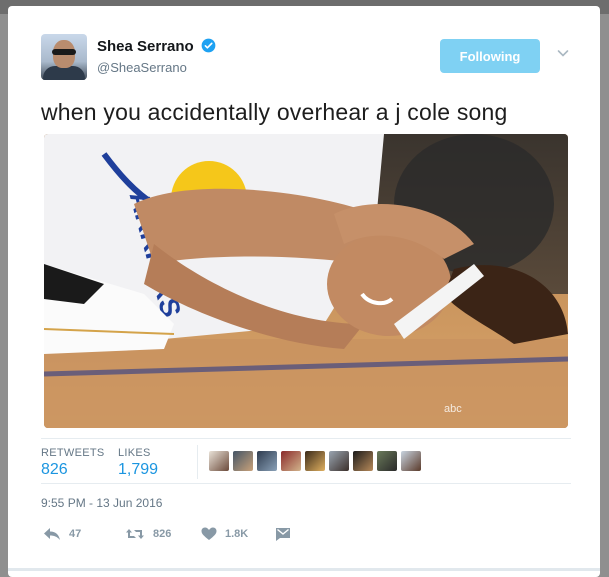 The image size is (609, 577). Describe the element at coordinates (101, 503) in the screenshot. I see `tweet-timestamp: 9:55 PM - 13 Jun 2016` at that location.